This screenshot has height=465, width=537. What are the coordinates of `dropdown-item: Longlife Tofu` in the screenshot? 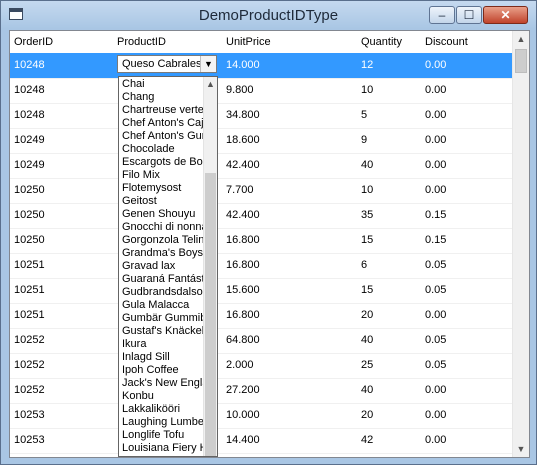 It's located at (163, 435).